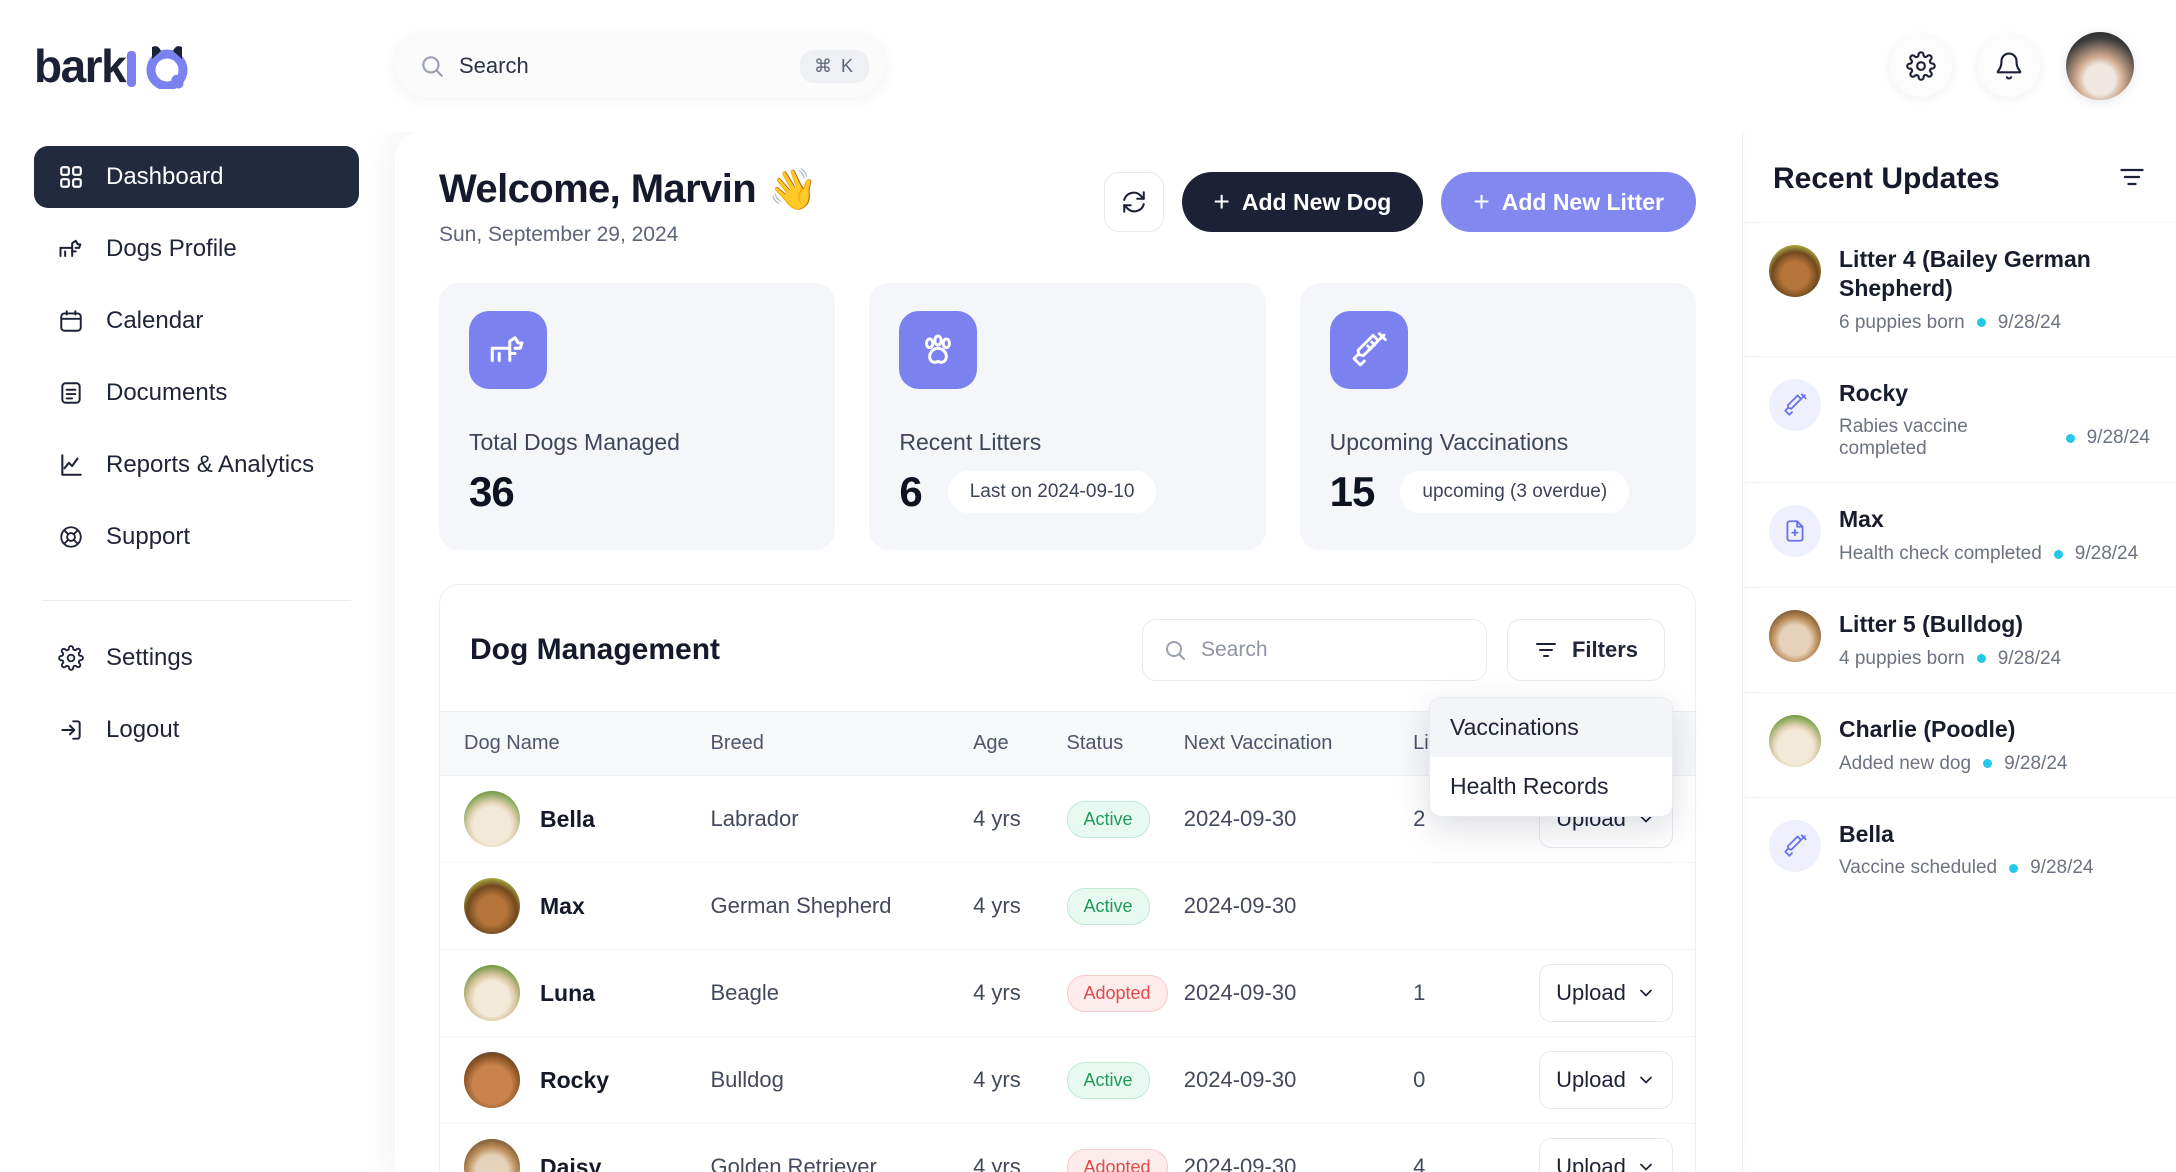  I want to click on stat-bottom: 6 Last on 2024-09-10, so click(1067, 492).